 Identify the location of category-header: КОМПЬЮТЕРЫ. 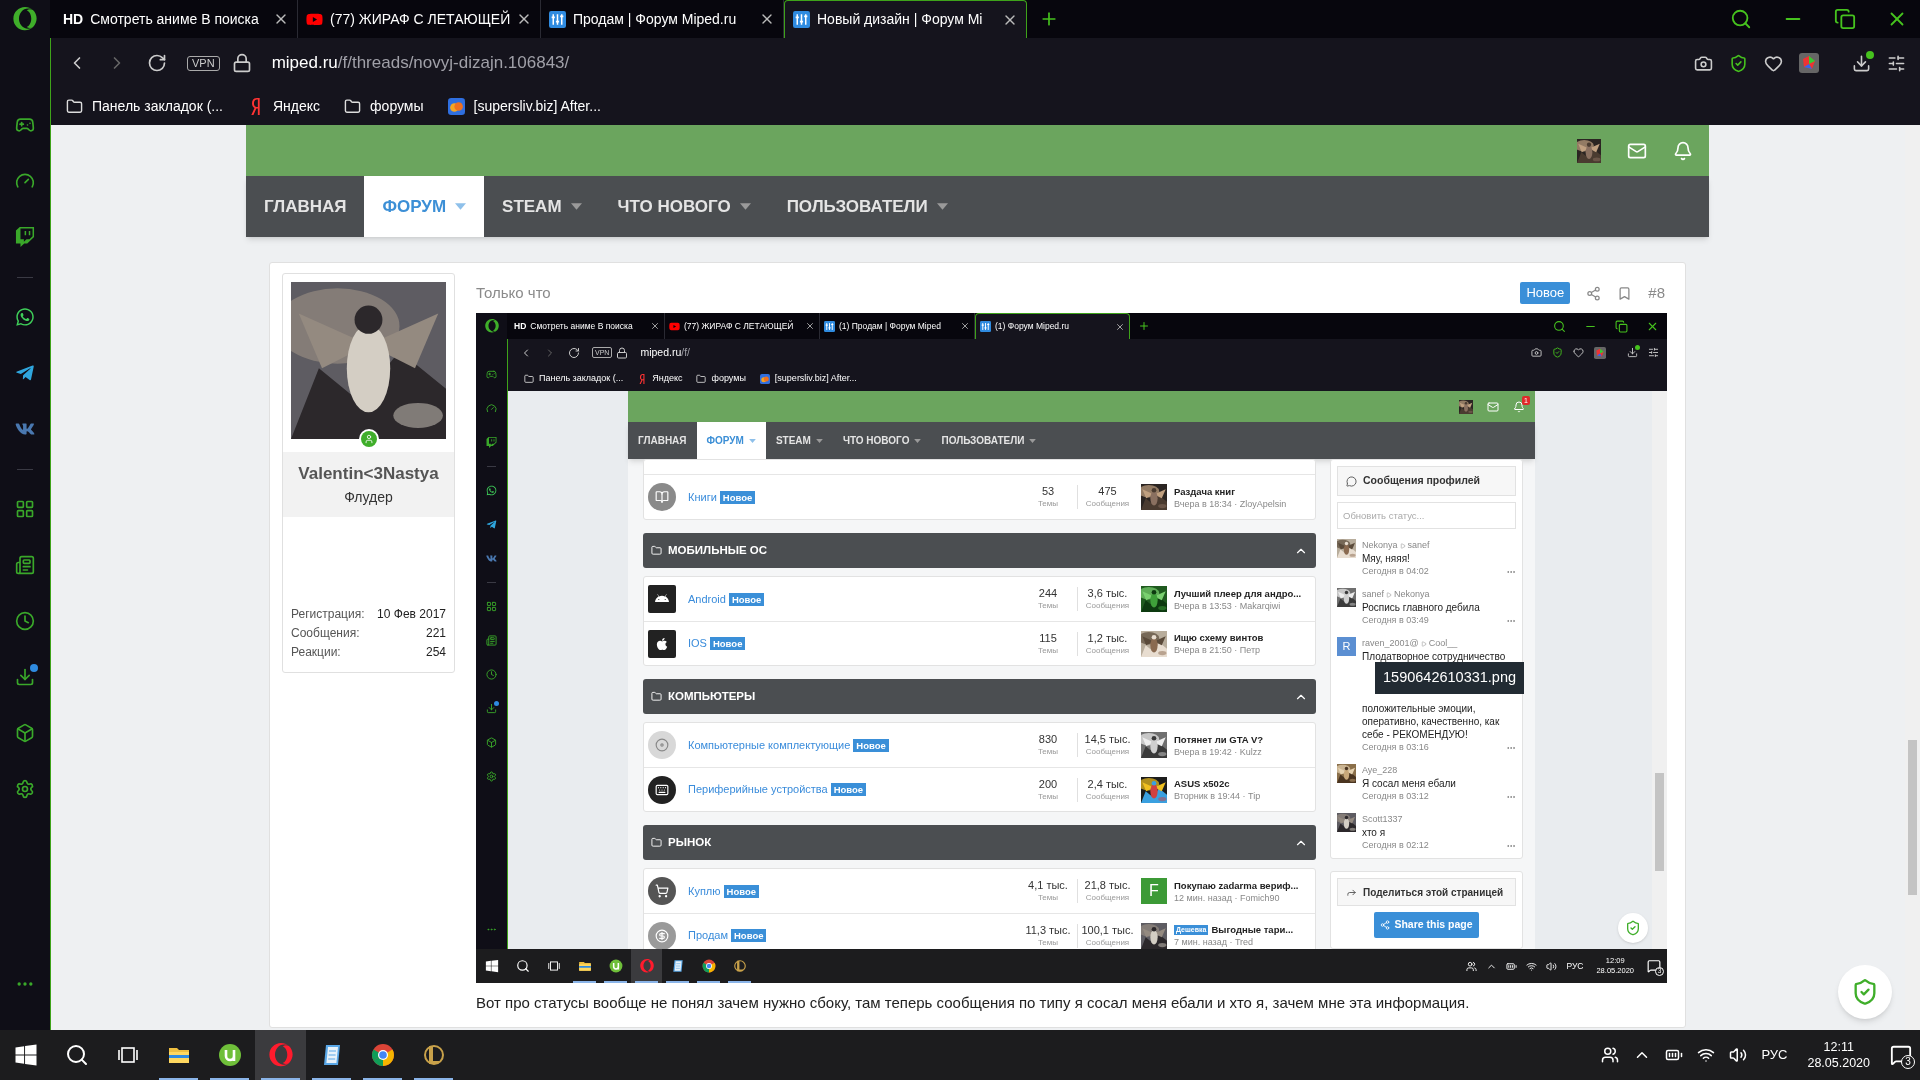
(979, 696).